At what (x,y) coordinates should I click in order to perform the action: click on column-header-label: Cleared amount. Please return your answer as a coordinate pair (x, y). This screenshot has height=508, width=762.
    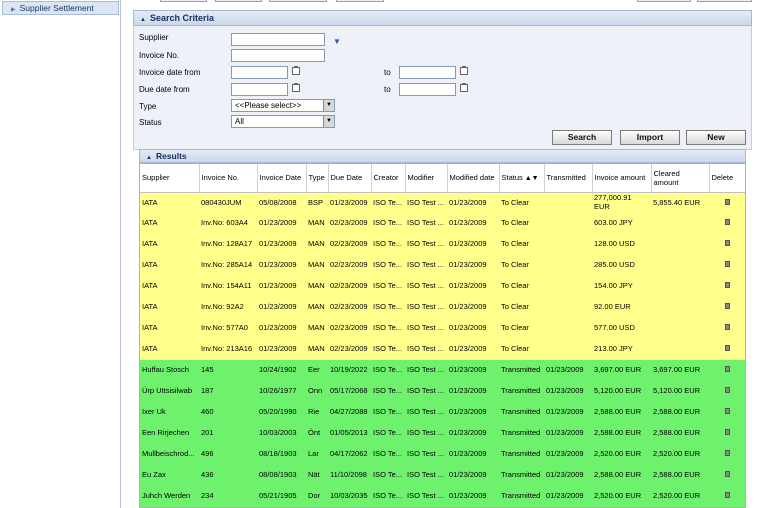
    Looking at the image, I should click on (666, 177).